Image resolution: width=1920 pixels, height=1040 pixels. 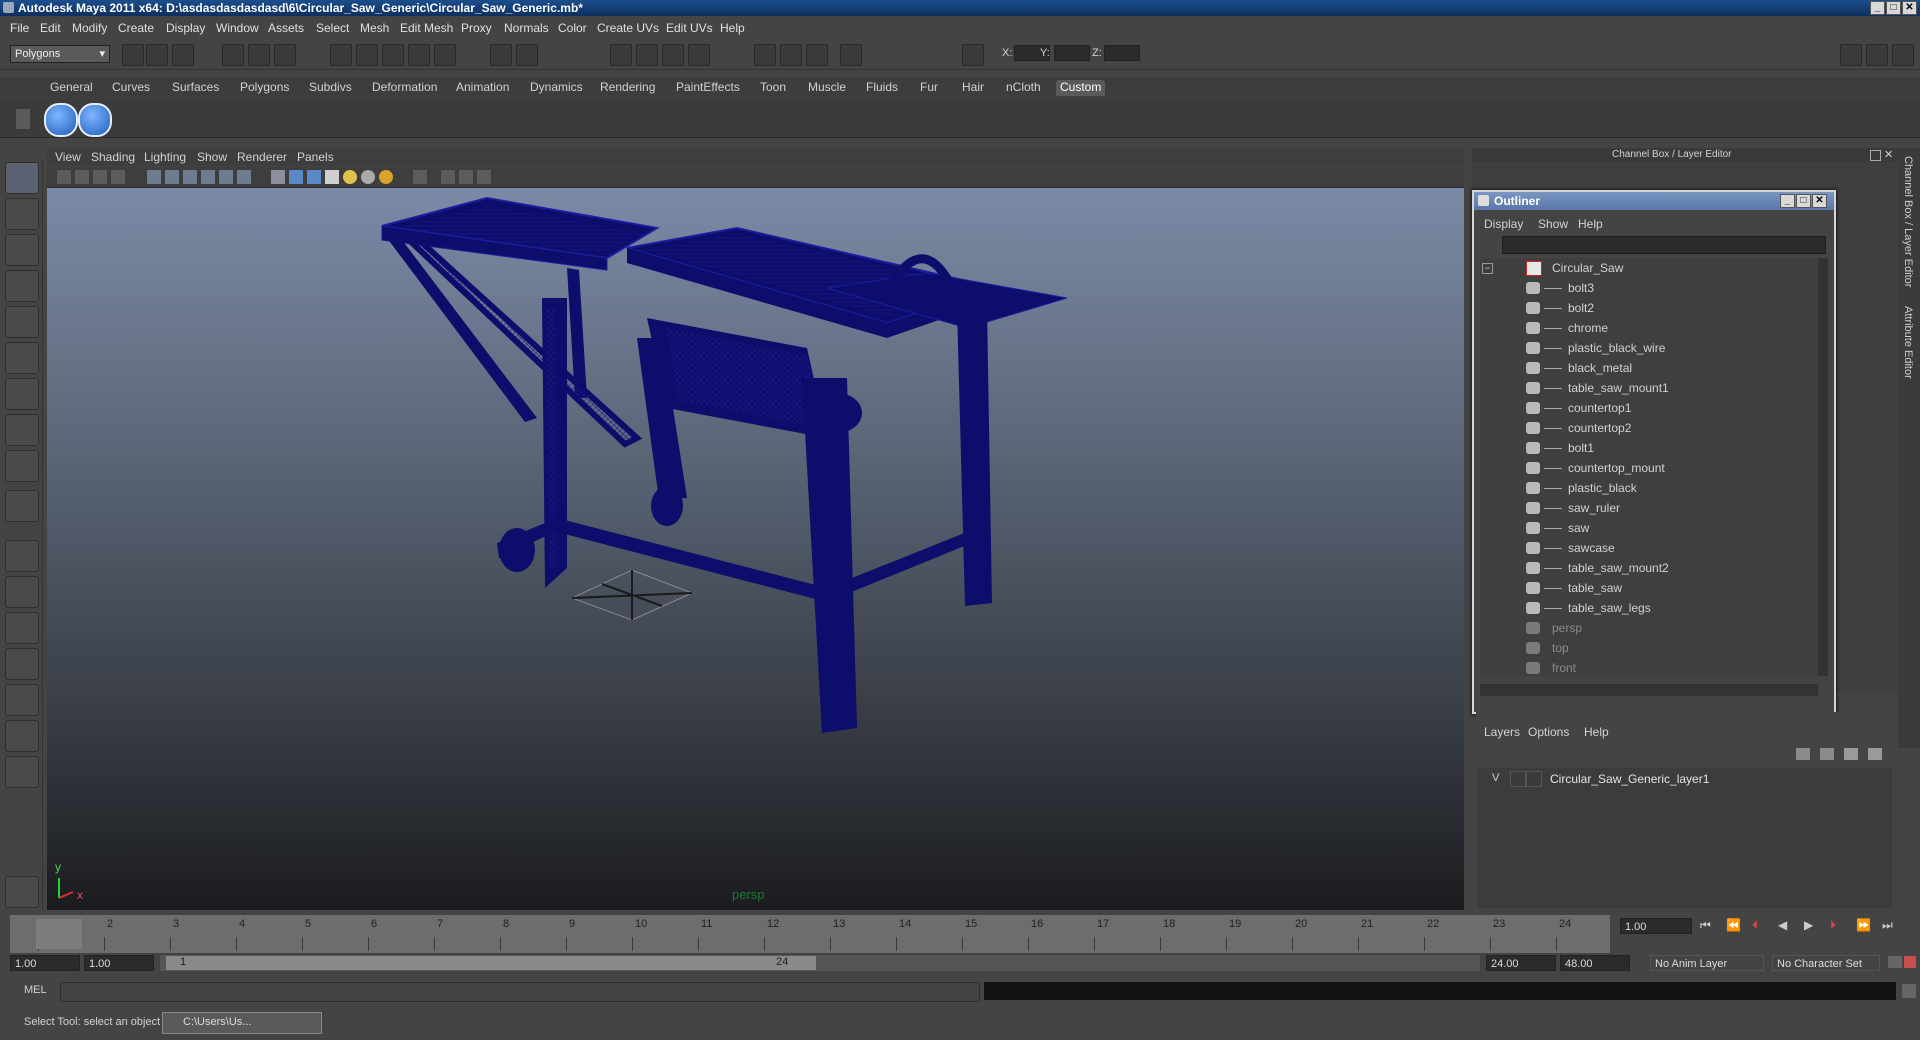 I want to click on layer-visibility-toggle: V, so click(x=1495, y=778).